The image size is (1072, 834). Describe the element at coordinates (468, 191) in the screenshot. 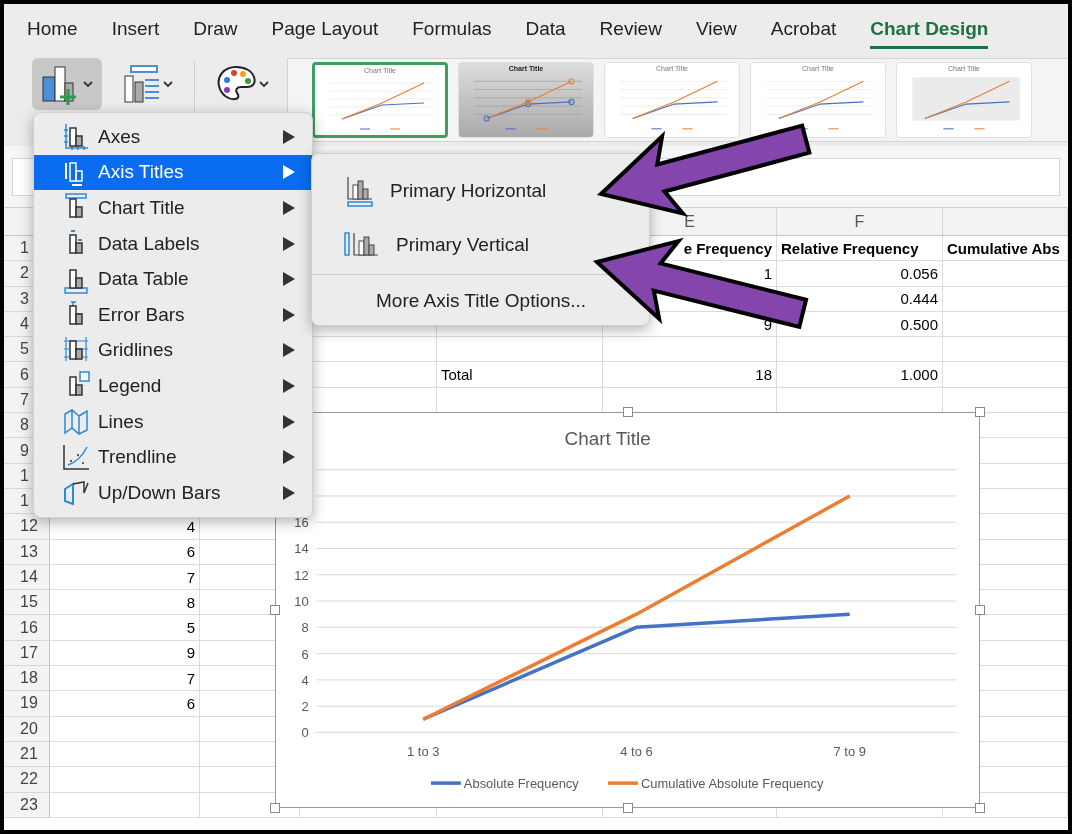

I see `menu-item-label: Primary Horizontal` at that location.